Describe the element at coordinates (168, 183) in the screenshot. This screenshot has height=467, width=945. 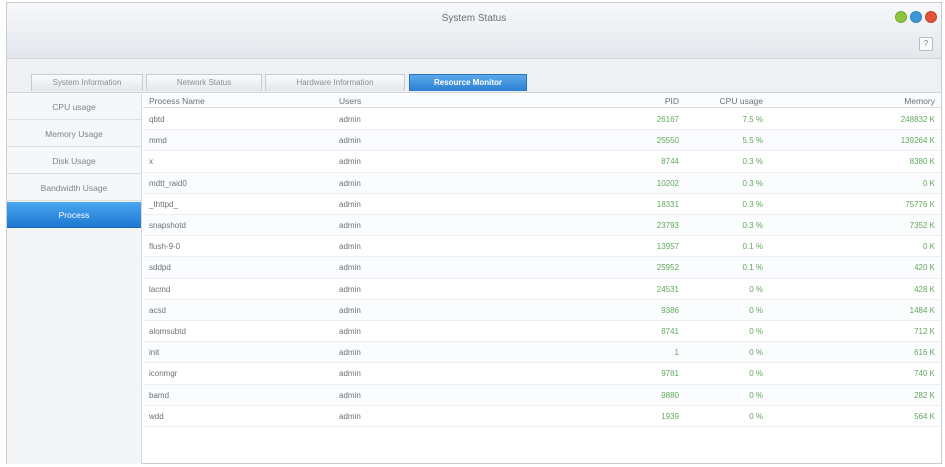
I see `process-name-cell: mdtt_raid0` at that location.